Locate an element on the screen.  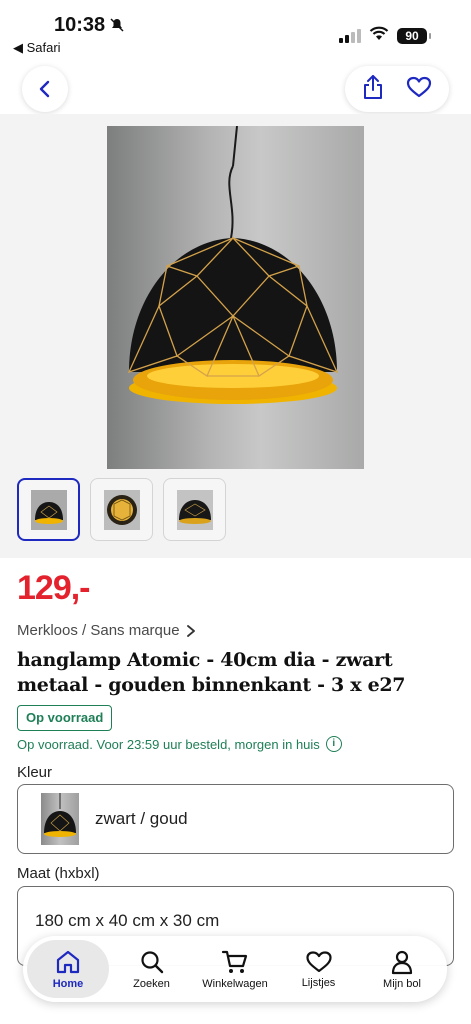
tab-search-label: Zoeken is located at coordinates (151, 983).